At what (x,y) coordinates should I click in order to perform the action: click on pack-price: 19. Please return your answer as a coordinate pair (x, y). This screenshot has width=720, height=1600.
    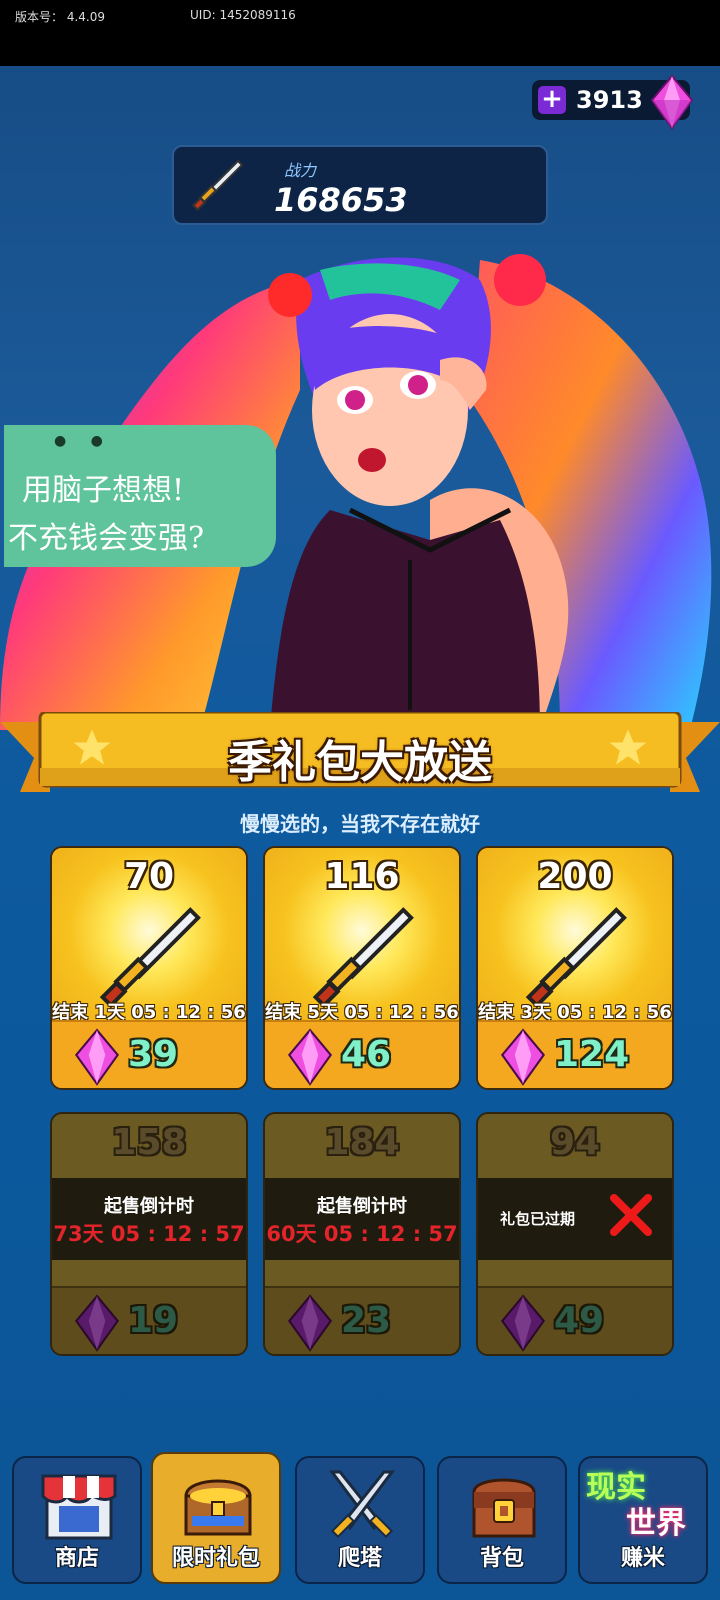
    Looking at the image, I should click on (153, 1320).